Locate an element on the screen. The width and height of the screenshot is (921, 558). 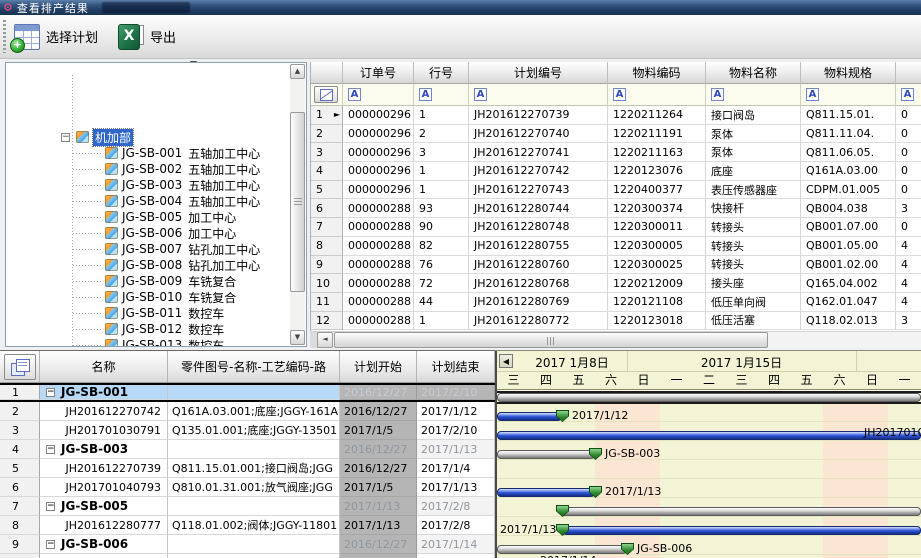
toolbar-grip is located at coordinates (4, 36).